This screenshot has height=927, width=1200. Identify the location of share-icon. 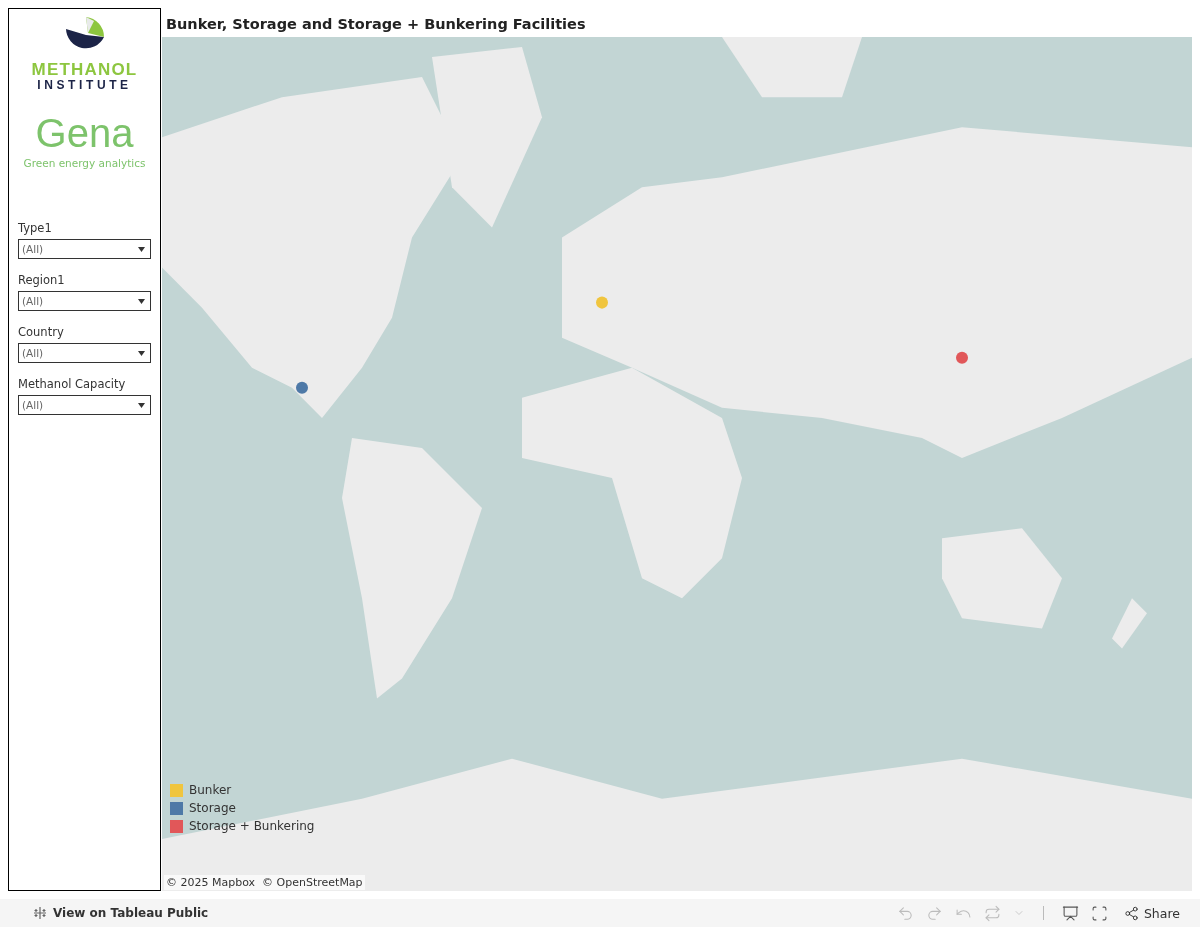
(1131, 913).